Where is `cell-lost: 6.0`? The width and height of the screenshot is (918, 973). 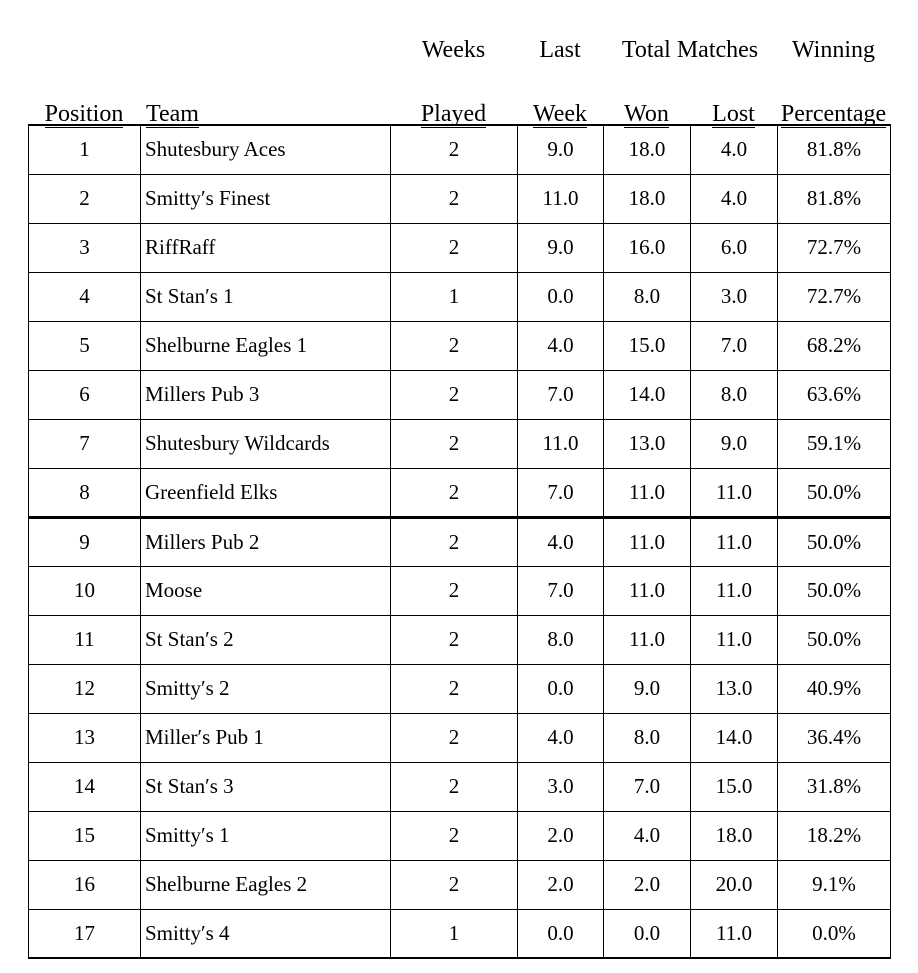
cell-lost: 6.0 is located at coordinates (734, 248).